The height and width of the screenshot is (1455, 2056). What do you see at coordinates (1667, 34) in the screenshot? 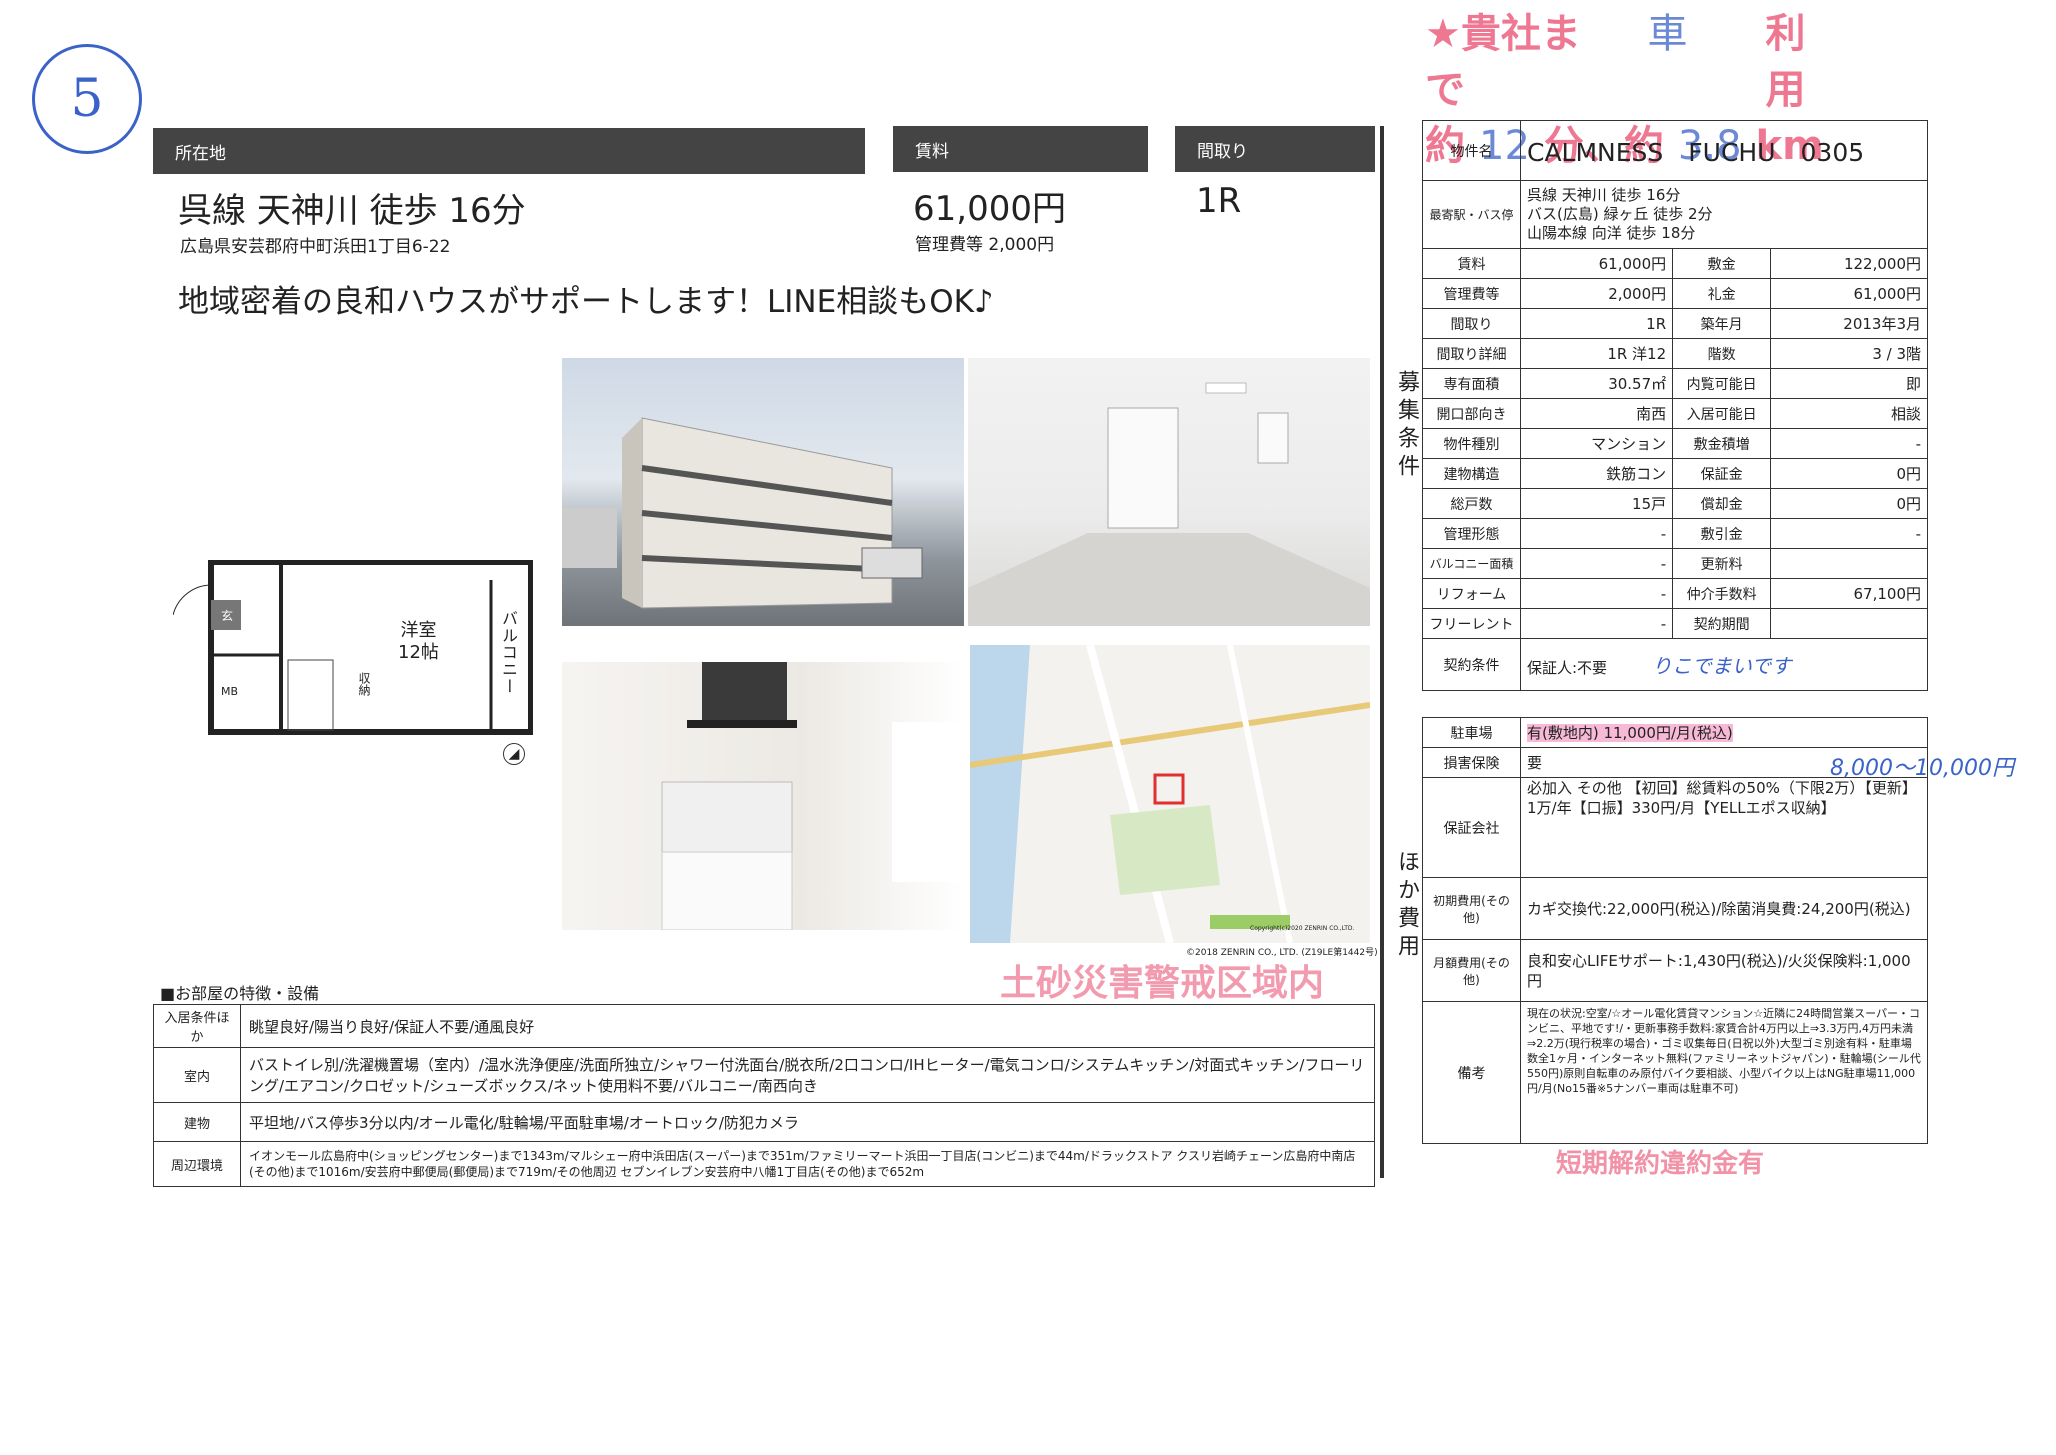
I see `stamp-hand-text: 車` at bounding box center [1667, 34].